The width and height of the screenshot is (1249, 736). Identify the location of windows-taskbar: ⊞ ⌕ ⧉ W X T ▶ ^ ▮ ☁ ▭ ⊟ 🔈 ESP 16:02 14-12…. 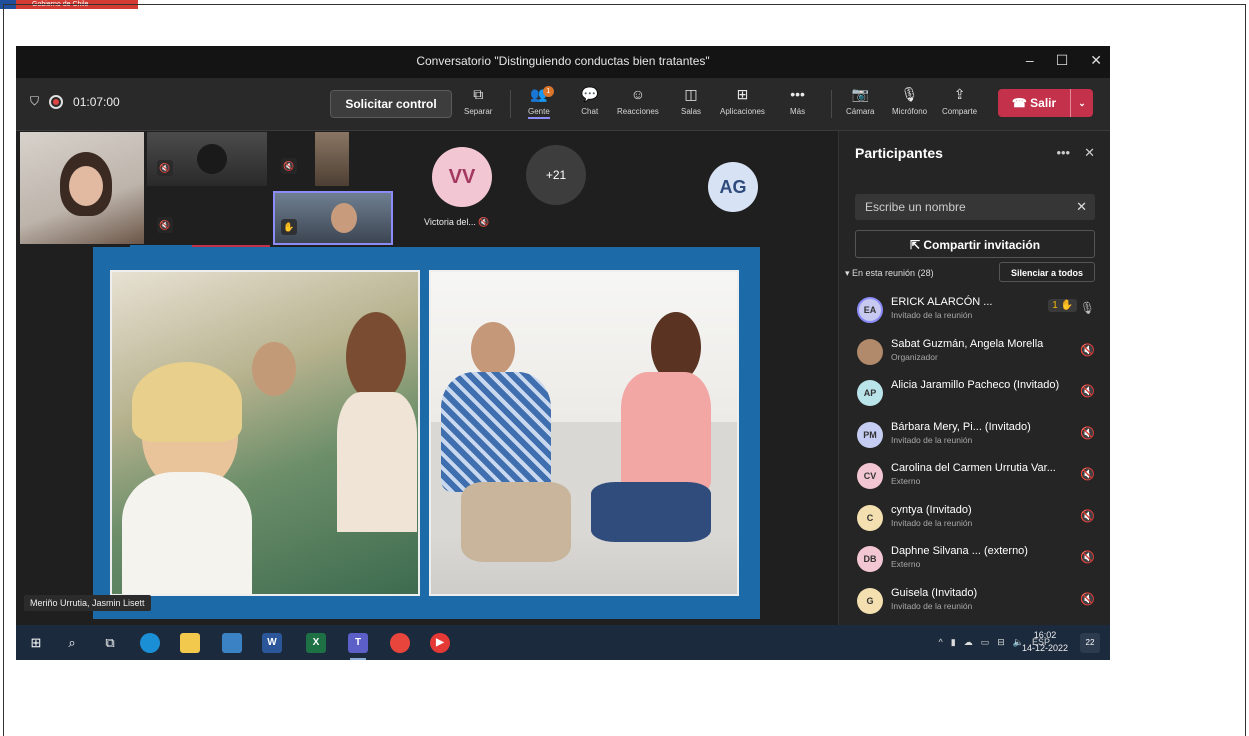
(563, 642).